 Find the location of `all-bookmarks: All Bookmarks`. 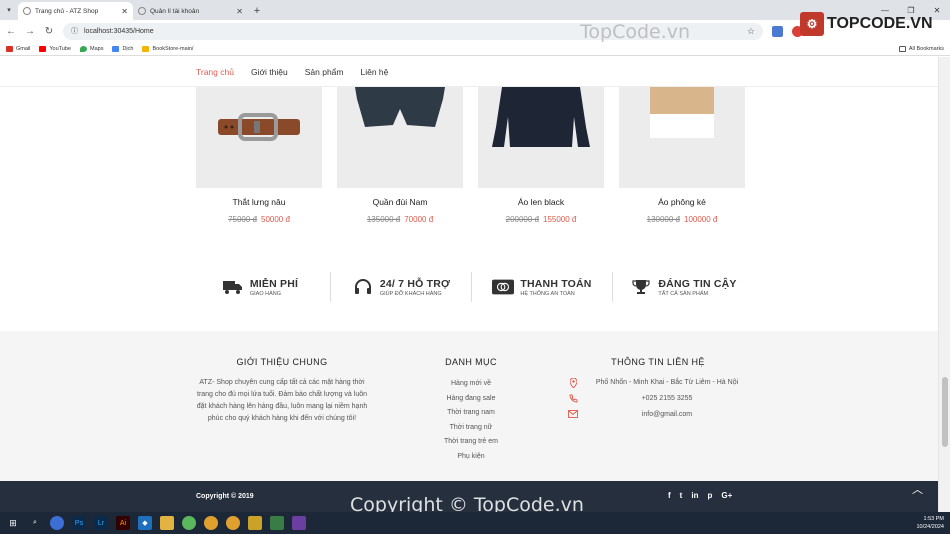

all-bookmarks: All Bookmarks is located at coordinates (921, 48).